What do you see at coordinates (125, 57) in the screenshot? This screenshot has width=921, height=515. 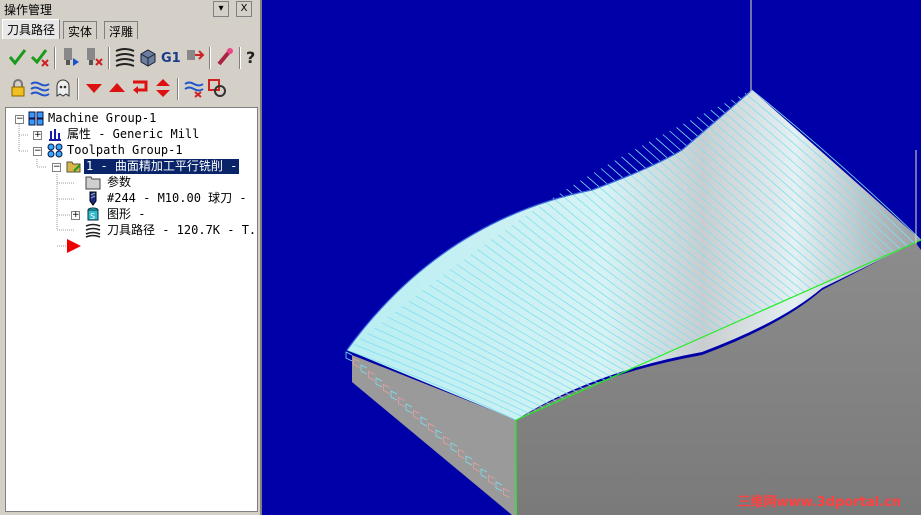 I see `toolpath-lines-icon` at bounding box center [125, 57].